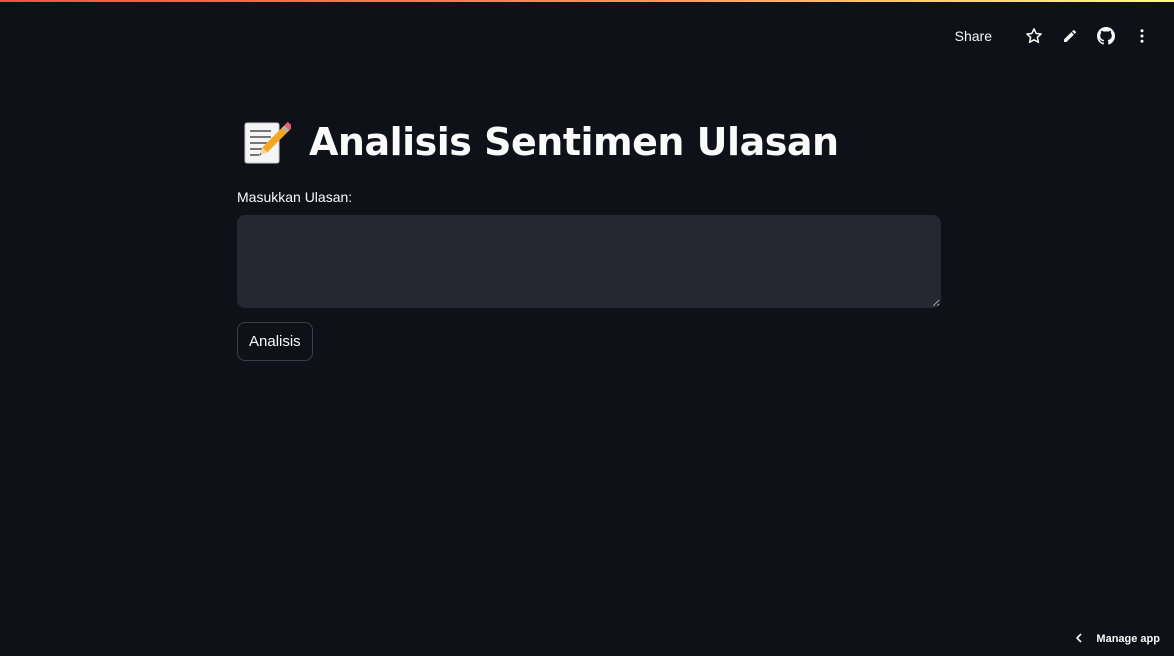 The width and height of the screenshot is (1174, 656). Describe the element at coordinates (275, 341) in the screenshot. I see `analisis-button: Analisis` at that location.